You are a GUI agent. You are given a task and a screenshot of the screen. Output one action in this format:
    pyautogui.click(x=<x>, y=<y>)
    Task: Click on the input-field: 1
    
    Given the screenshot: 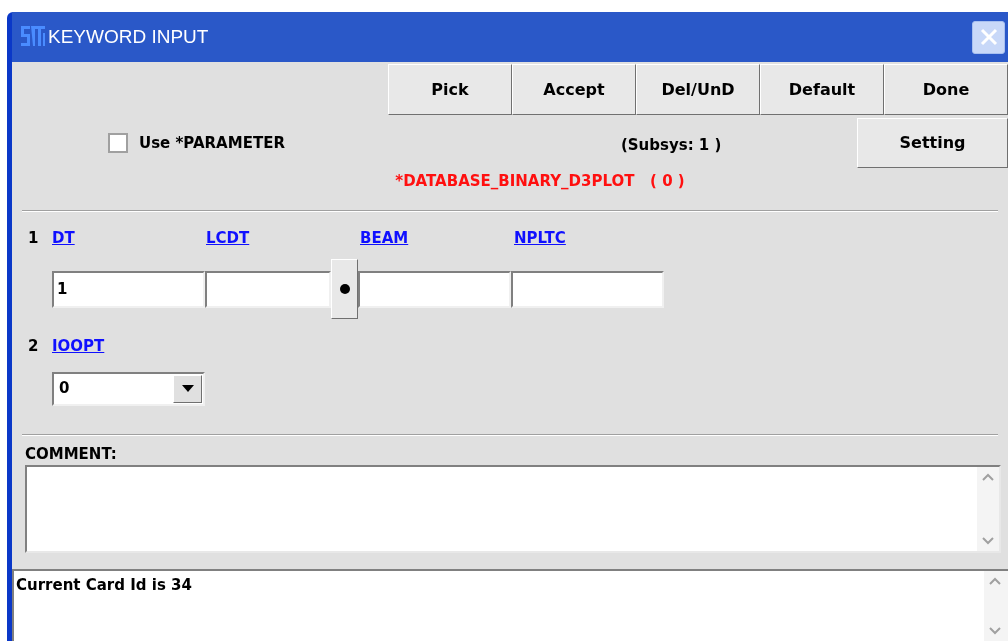 What is the action you would take?
    pyautogui.click(x=128, y=289)
    